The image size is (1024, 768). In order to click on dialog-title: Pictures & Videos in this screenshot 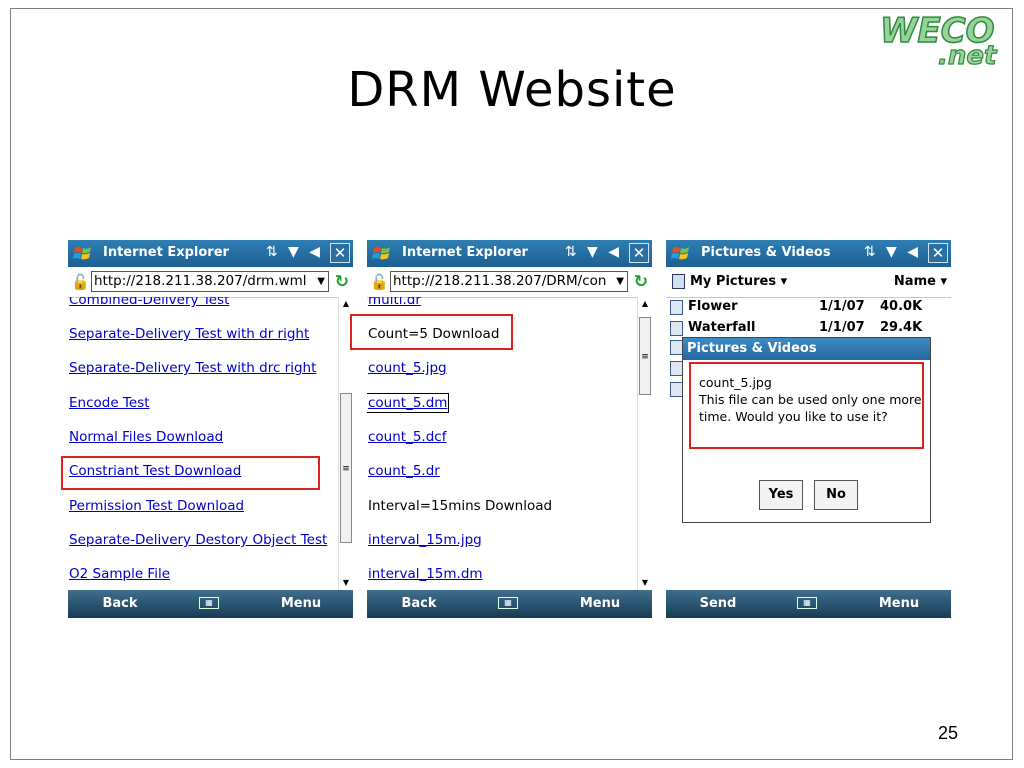, I will do `click(806, 349)`.